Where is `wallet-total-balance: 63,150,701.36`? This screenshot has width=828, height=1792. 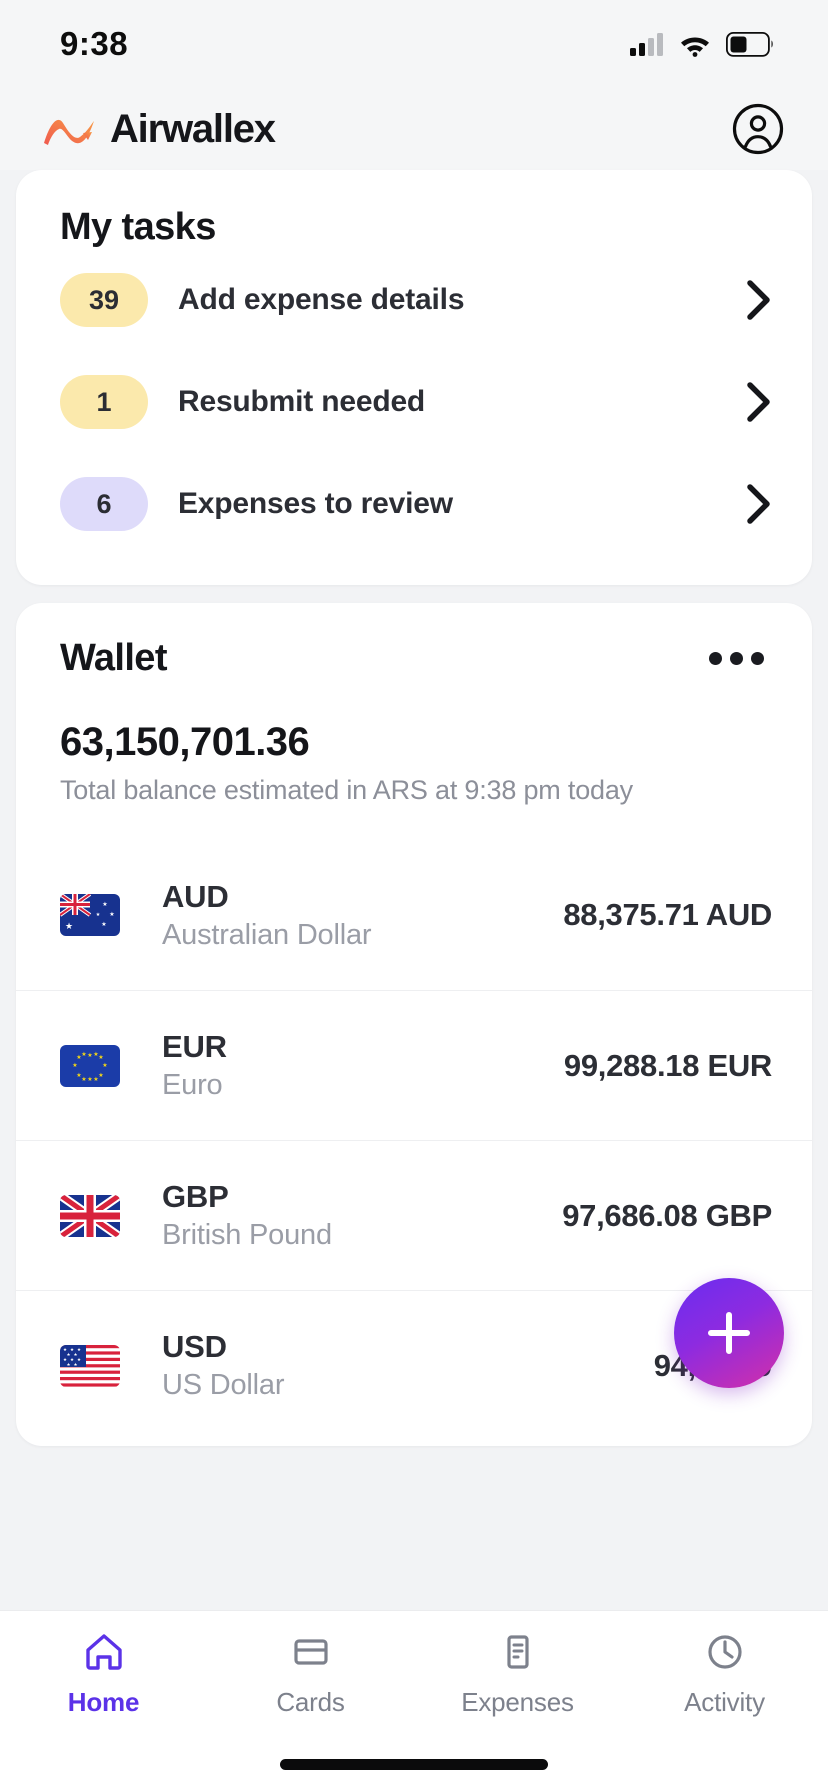
wallet-total-balance: 63,150,701.36 is located at coordinates (185, 742).